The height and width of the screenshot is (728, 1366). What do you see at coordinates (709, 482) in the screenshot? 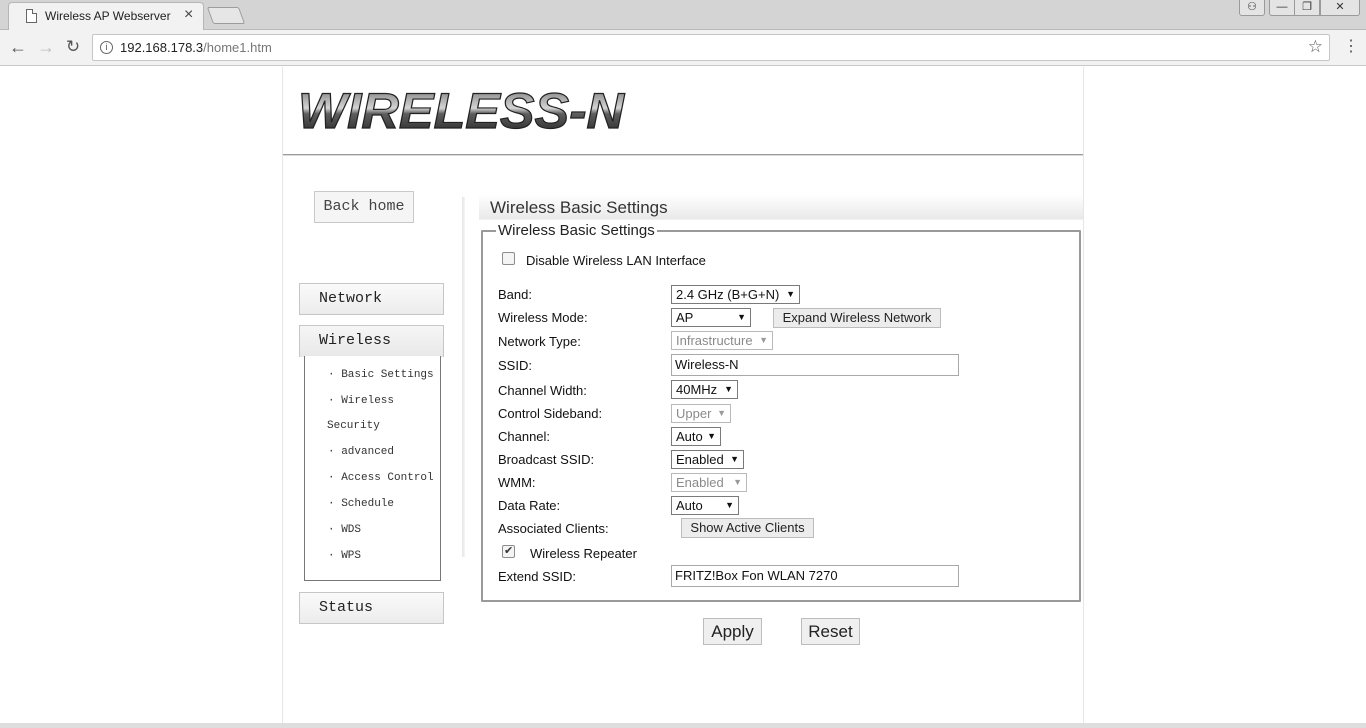
I see `wmm-select: Enabled ▼` at bounding box center [709, 482].